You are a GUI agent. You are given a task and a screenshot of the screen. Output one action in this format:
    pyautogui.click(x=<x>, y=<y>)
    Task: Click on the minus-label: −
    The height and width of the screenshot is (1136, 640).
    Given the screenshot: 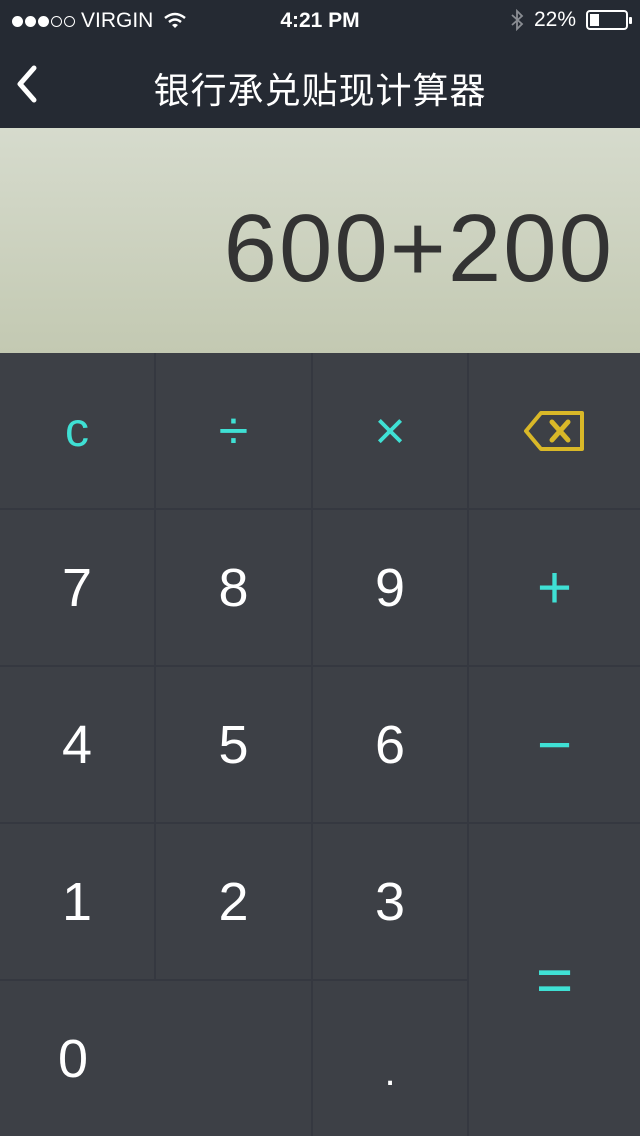 What is the action you would take?
    pyautogui.click(x=554, y=744)
    